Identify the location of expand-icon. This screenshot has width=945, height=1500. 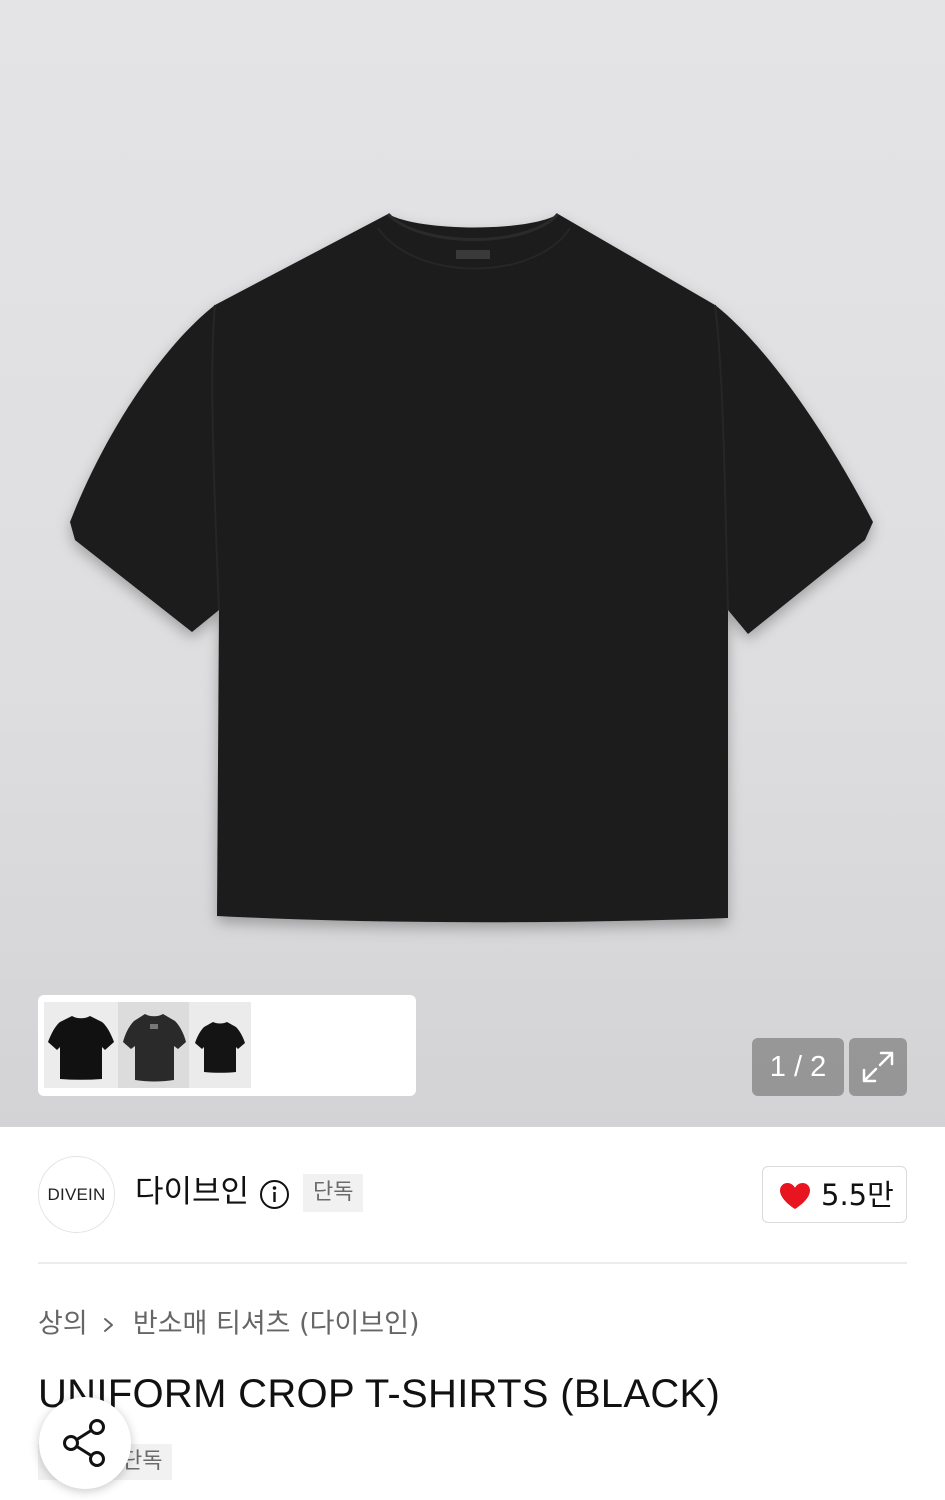
(878, 1067).